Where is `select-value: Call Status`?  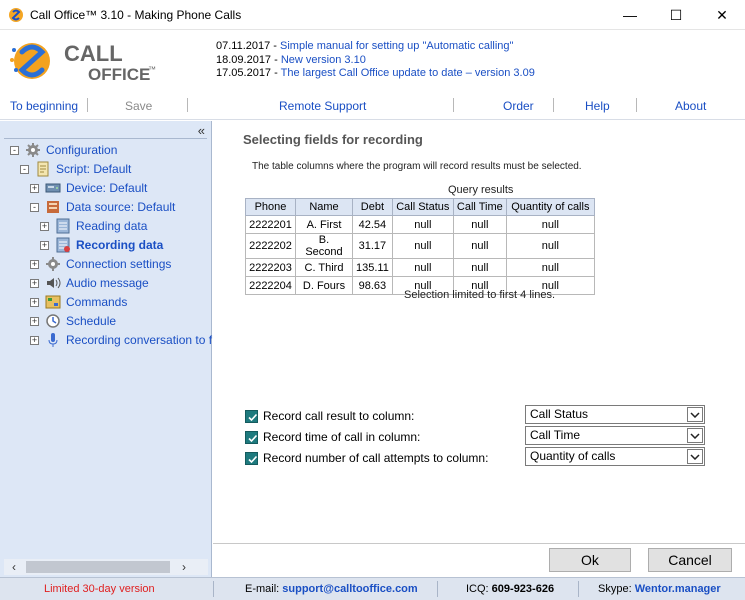 select-value: Call Status is located at coordinates (559, 414).